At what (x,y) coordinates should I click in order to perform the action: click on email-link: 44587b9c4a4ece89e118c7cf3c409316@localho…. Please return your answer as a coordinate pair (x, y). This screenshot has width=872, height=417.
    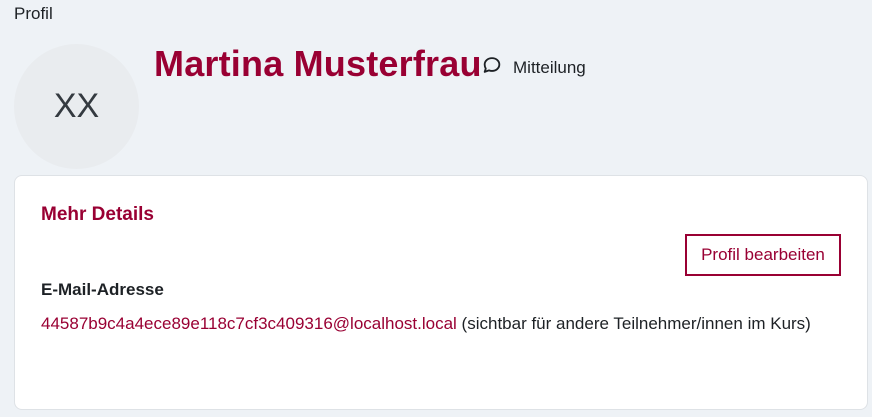
    Looking at the image, I should click on (249, 323).